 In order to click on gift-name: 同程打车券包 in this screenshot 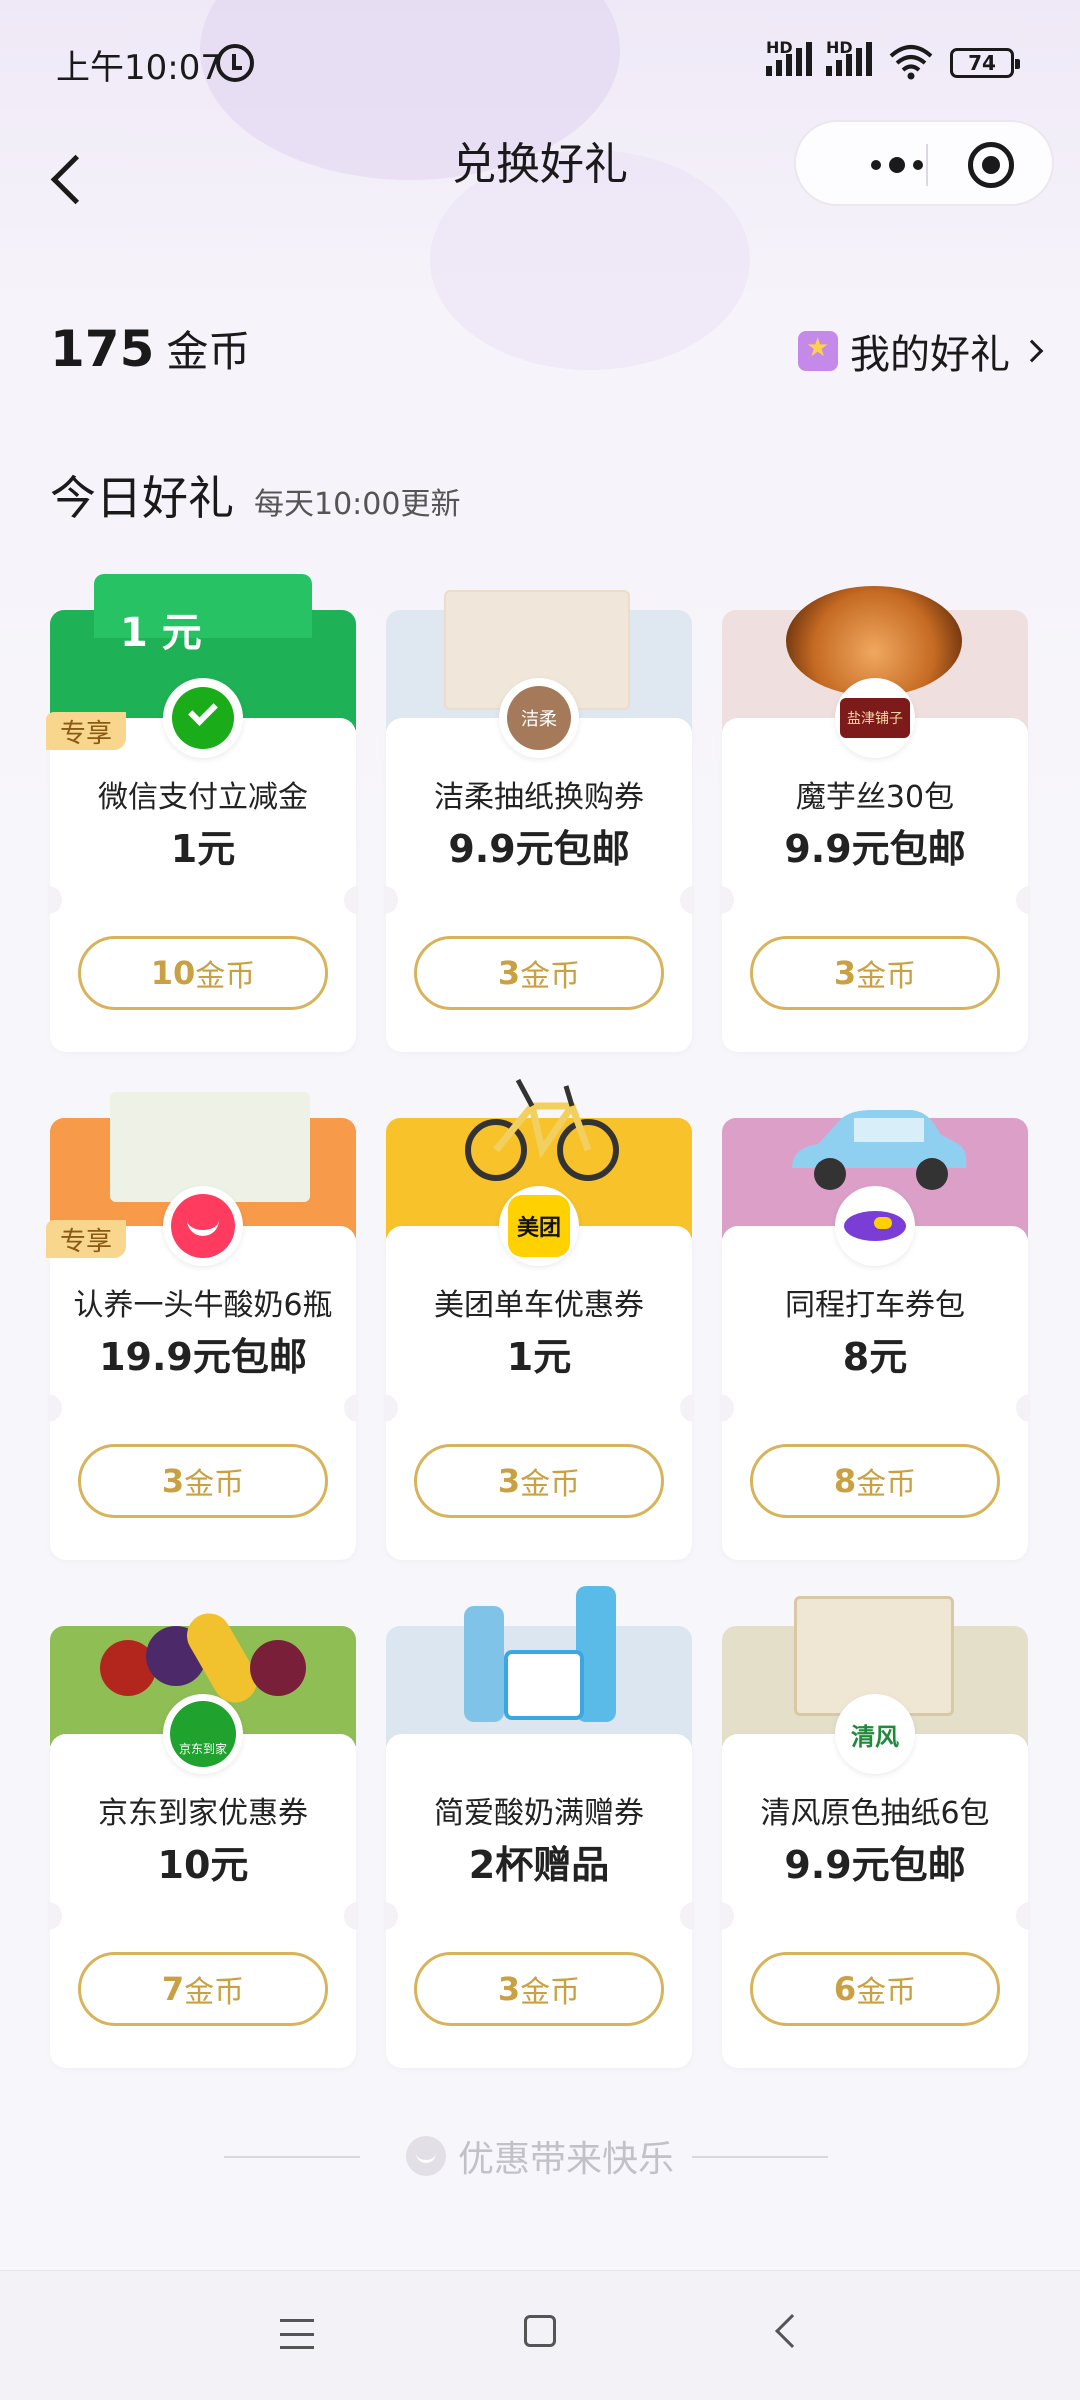, I will do `click(875, 1305)`.